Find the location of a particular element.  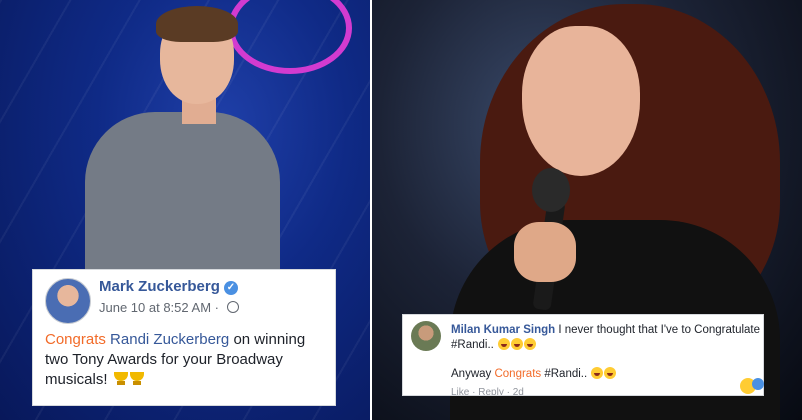

post-meta: June 10 at 8:52 AM · is located at coordinates (169, 307).